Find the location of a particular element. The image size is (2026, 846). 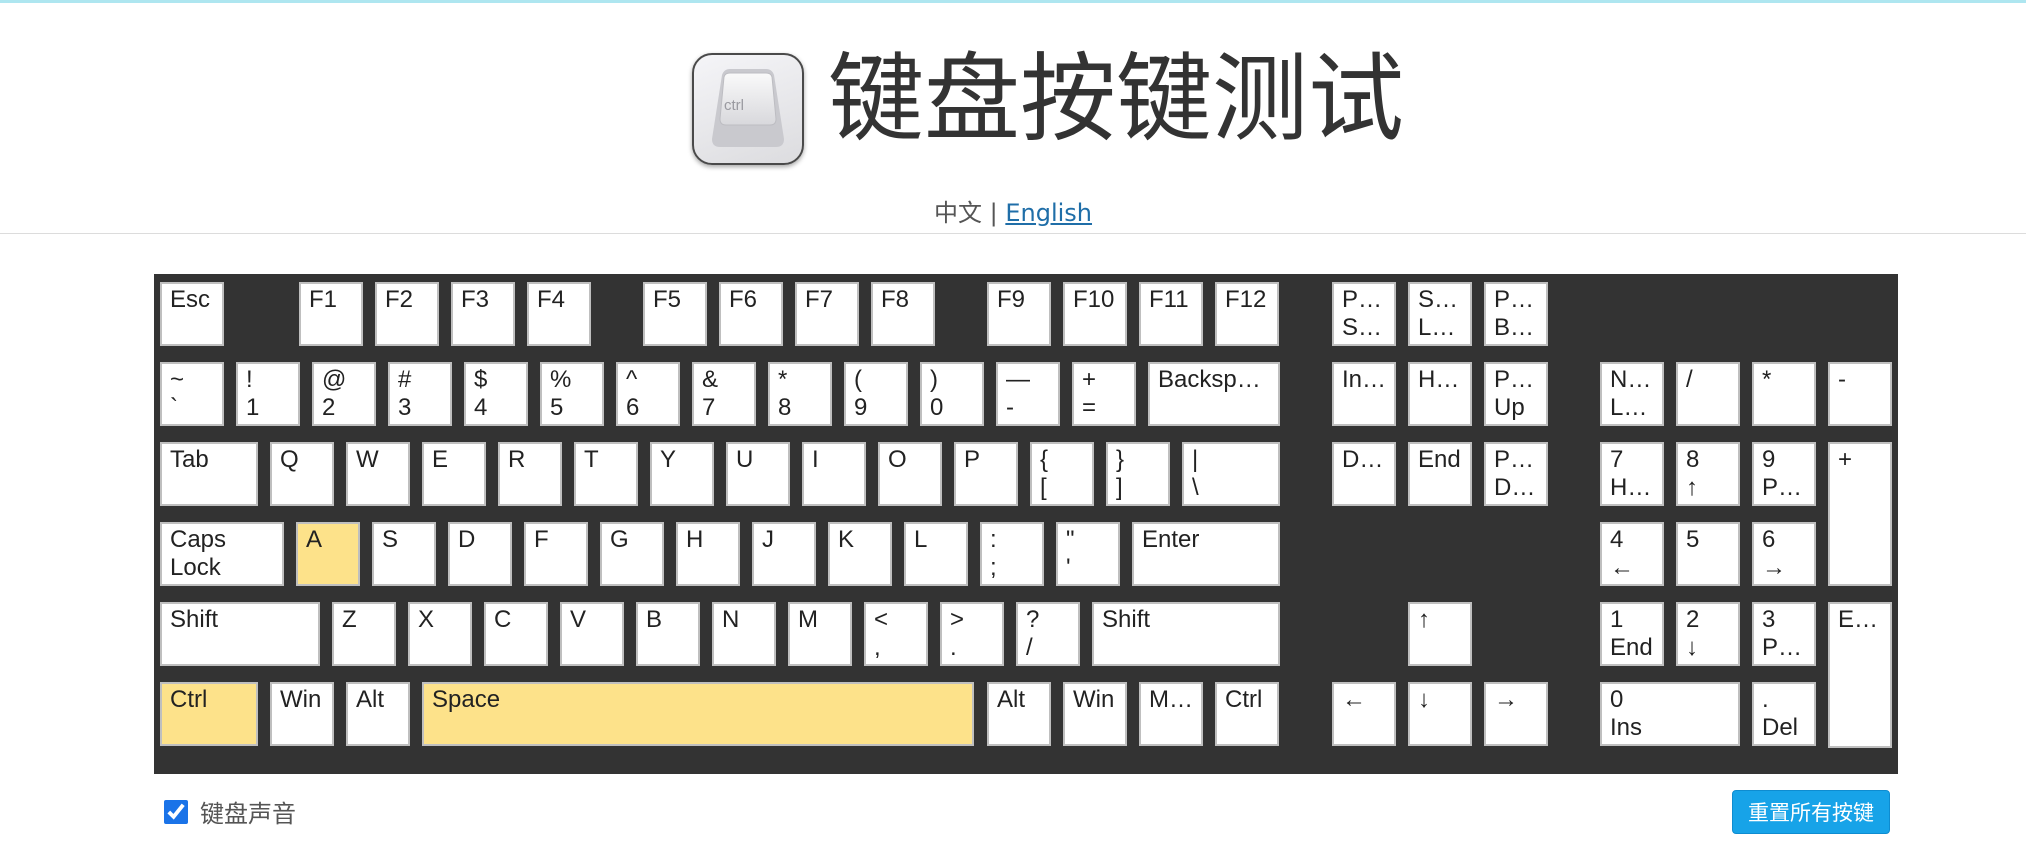

key-d1: ! 1 is located at coordinates (268, 394).